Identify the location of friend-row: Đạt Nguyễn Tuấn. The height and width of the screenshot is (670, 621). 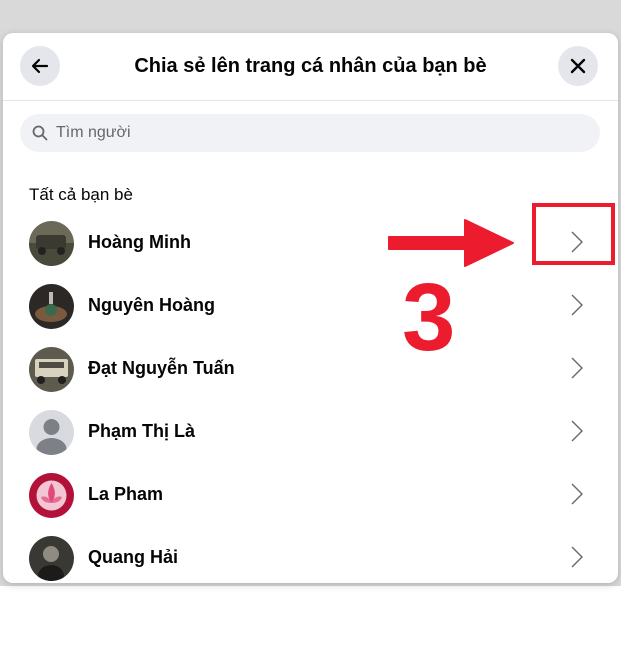
(310, 369).